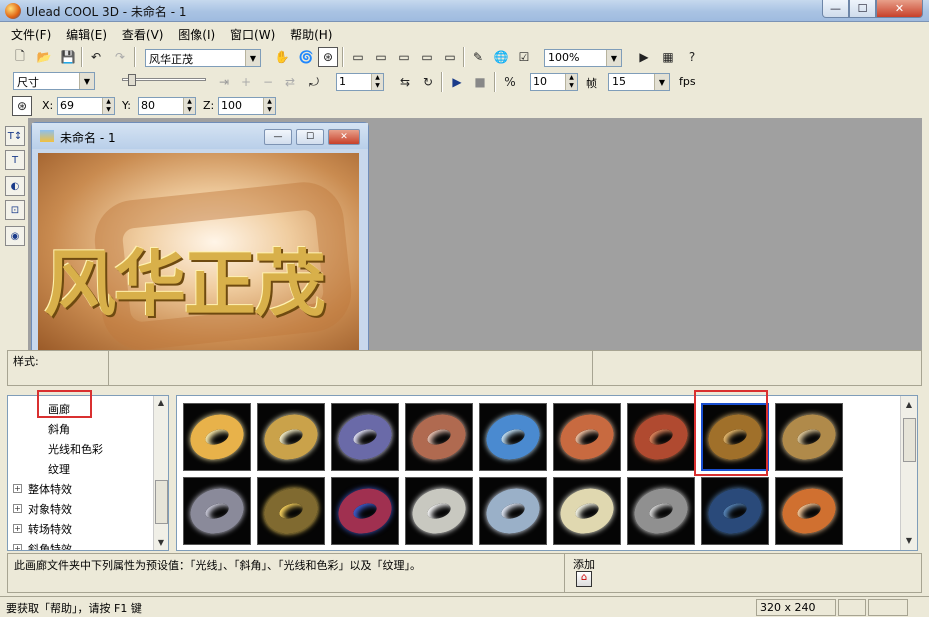 The height and width of the screenshot is (617, 929). I want to click on save-icon: 💾, so click(68, 57).